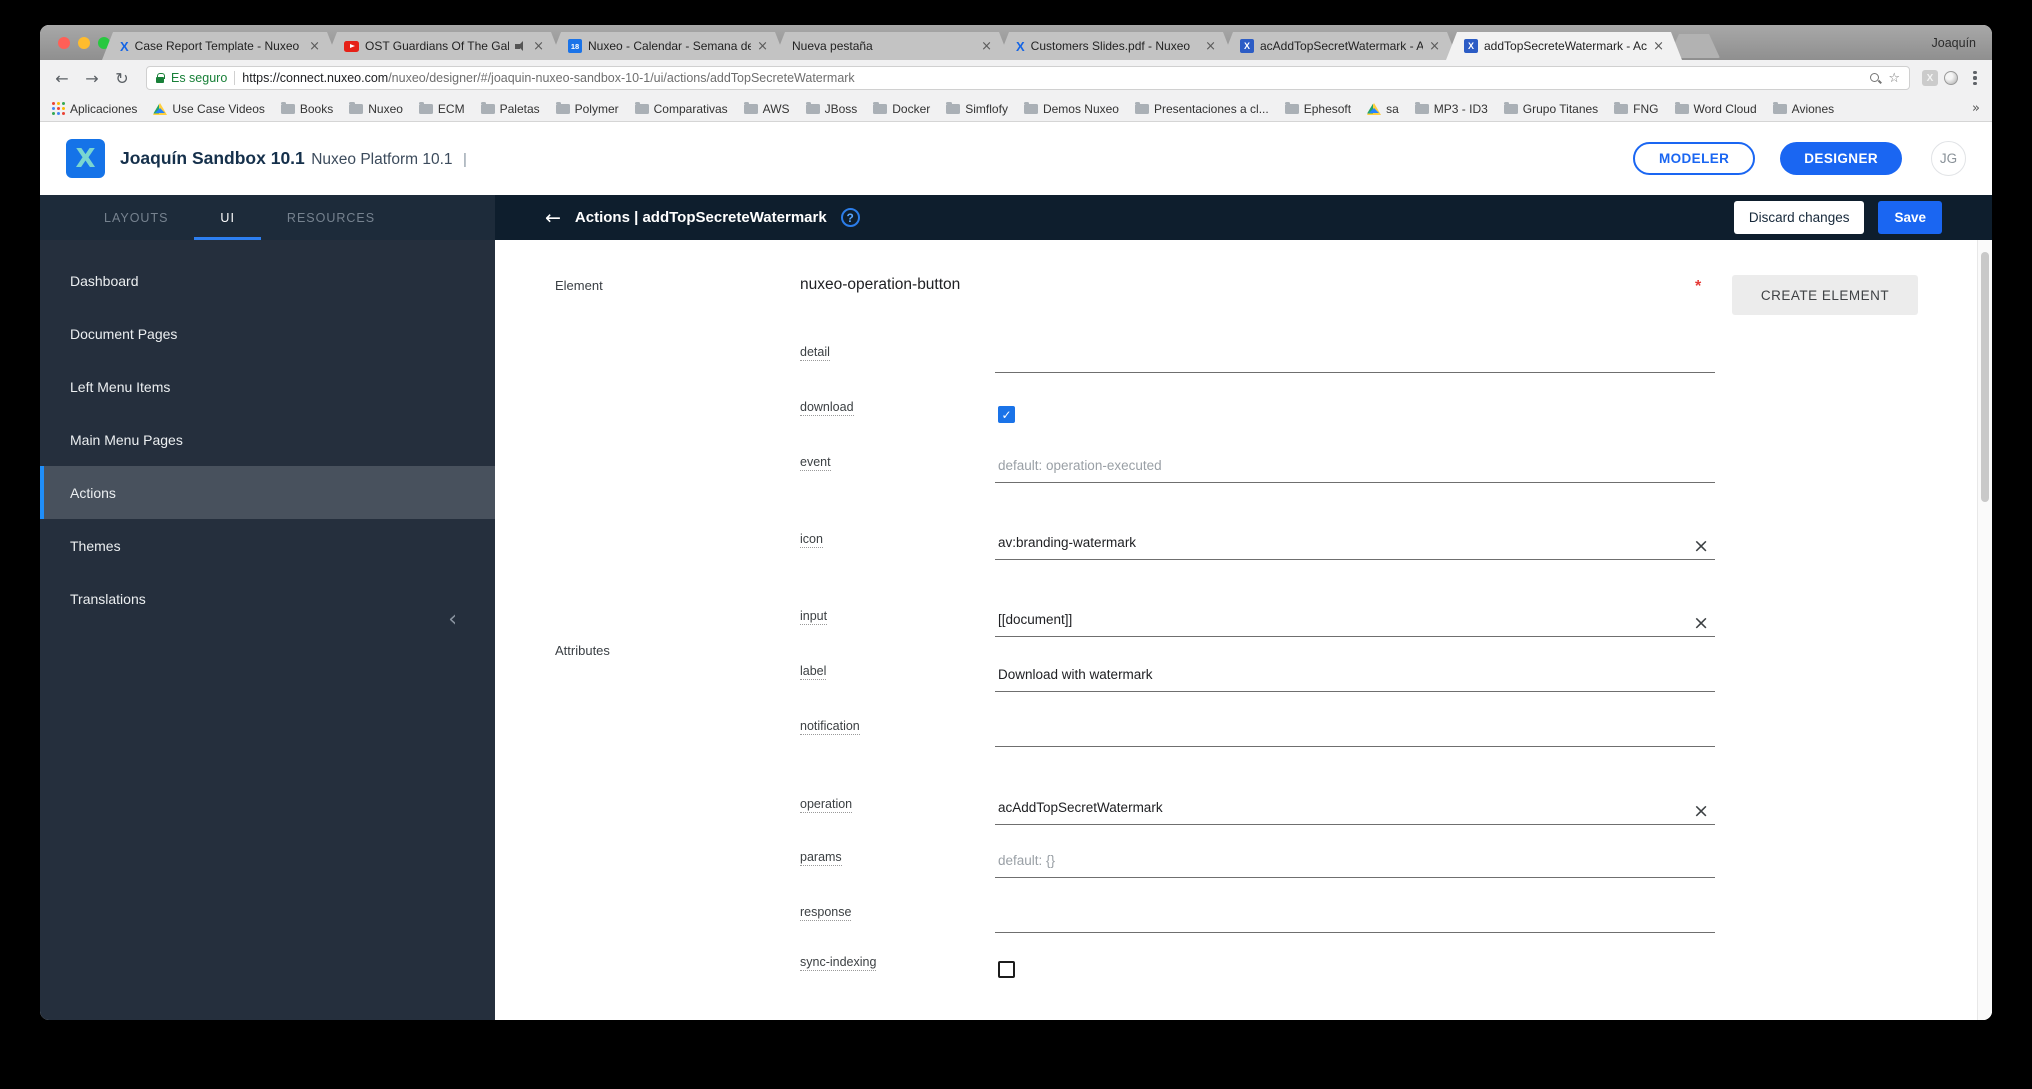  I want to click on bookmark-folder: Docker, so click(901, 109).